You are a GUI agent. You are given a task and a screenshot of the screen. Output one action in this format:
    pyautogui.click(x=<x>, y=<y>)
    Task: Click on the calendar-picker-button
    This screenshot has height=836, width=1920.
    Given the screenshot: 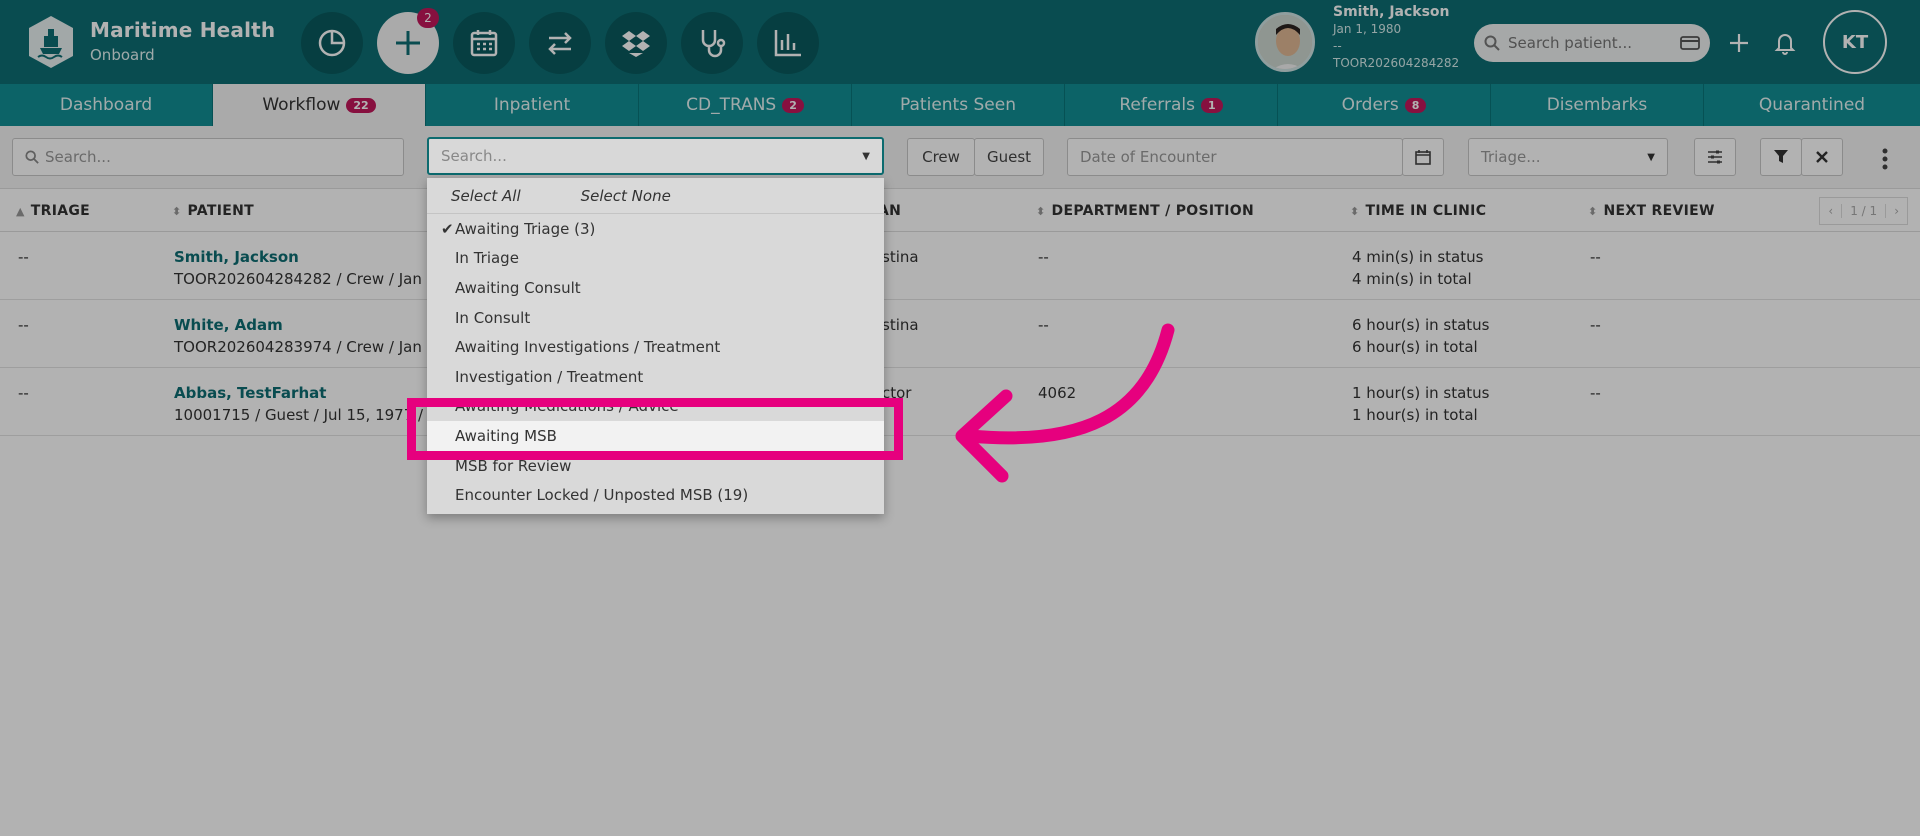 What is the action you would take?
    pyautogui.click(x=1423, y=157)
    